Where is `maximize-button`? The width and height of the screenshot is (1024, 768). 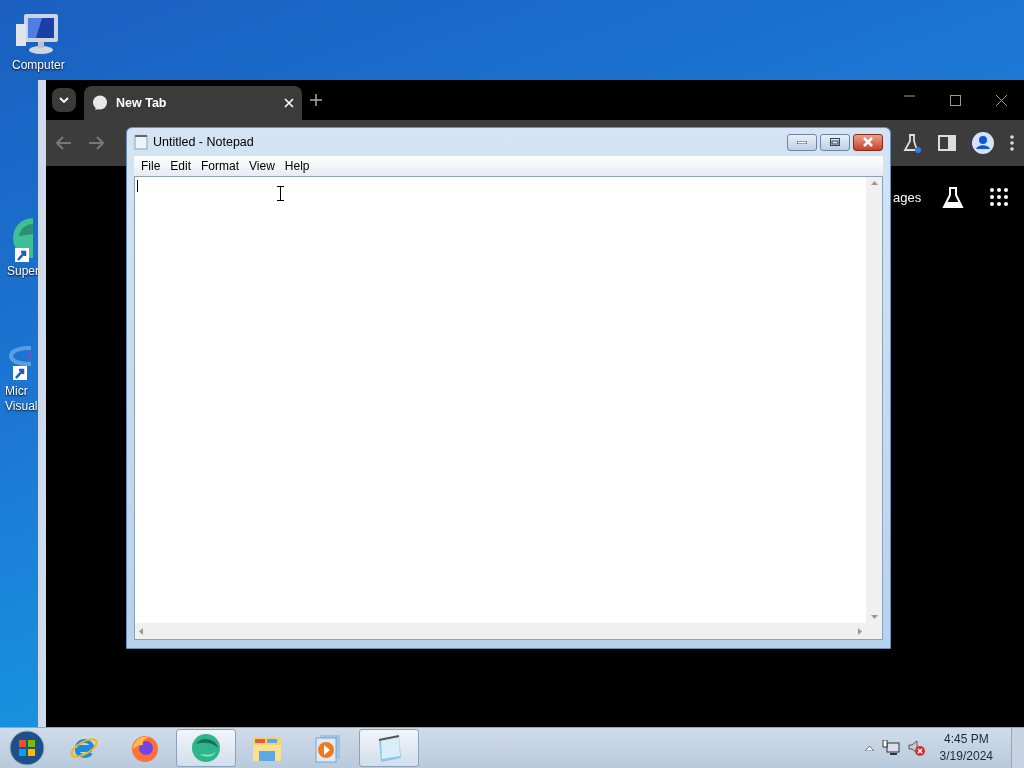
maximize-button is located at coordinates (835, 142).